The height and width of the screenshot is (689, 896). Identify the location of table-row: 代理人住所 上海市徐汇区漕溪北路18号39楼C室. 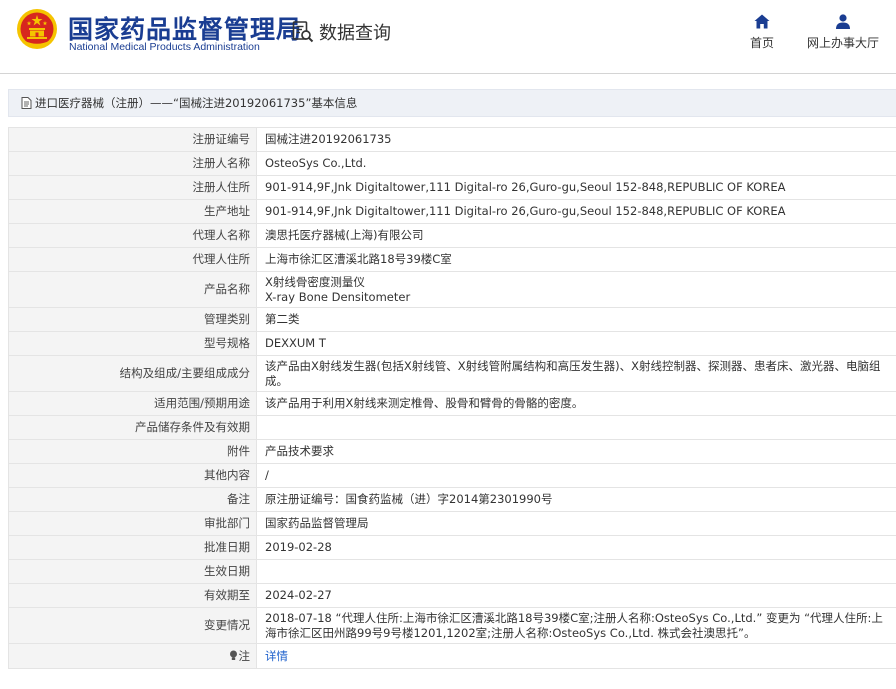
(452, 259).